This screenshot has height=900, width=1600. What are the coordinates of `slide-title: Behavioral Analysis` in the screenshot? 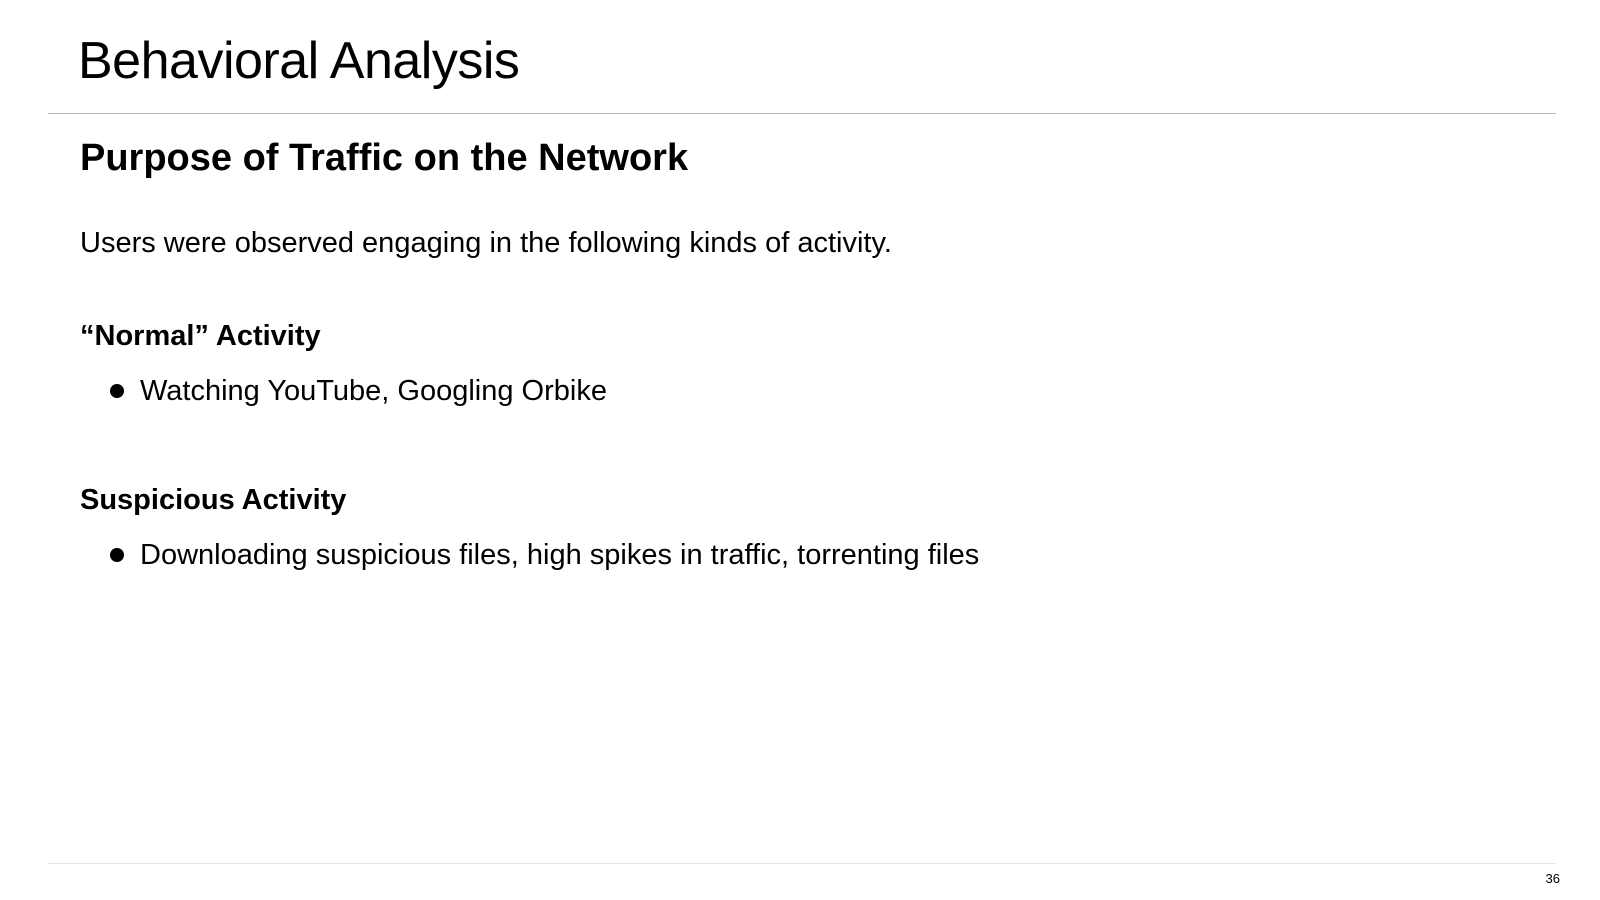 It's located at (299, 61).